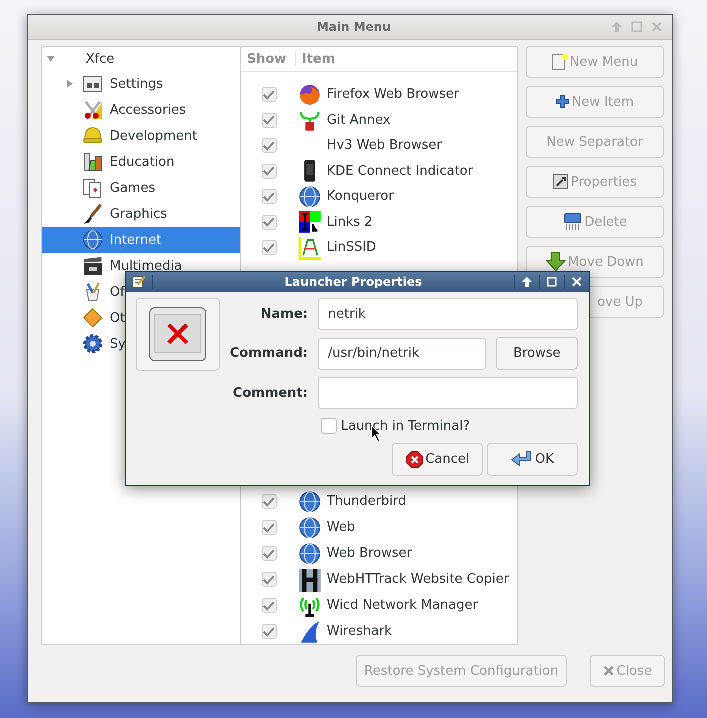  What do you see at coordinates (350, 222) in the screenshot?
I see `menu-item-label: Links 2` at bounding box center [350, 222].